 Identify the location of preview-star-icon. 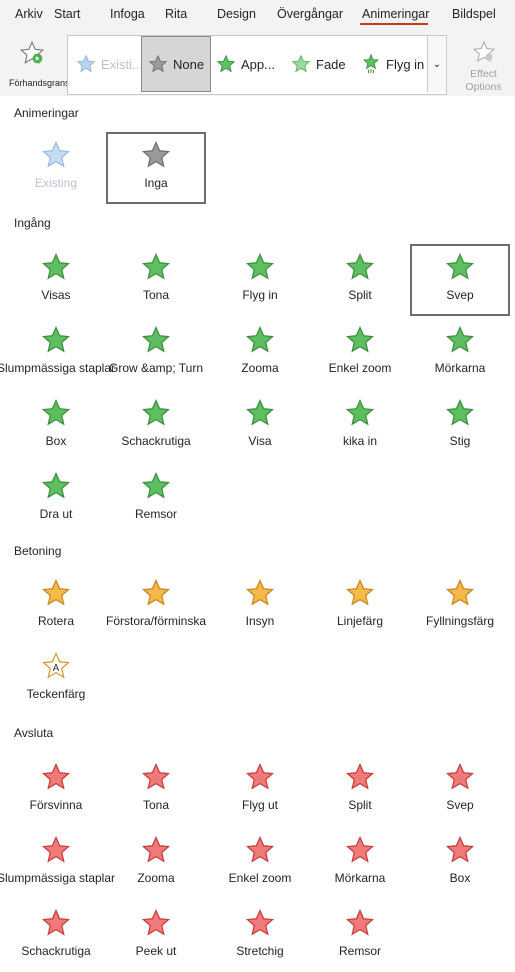
(32, 52).